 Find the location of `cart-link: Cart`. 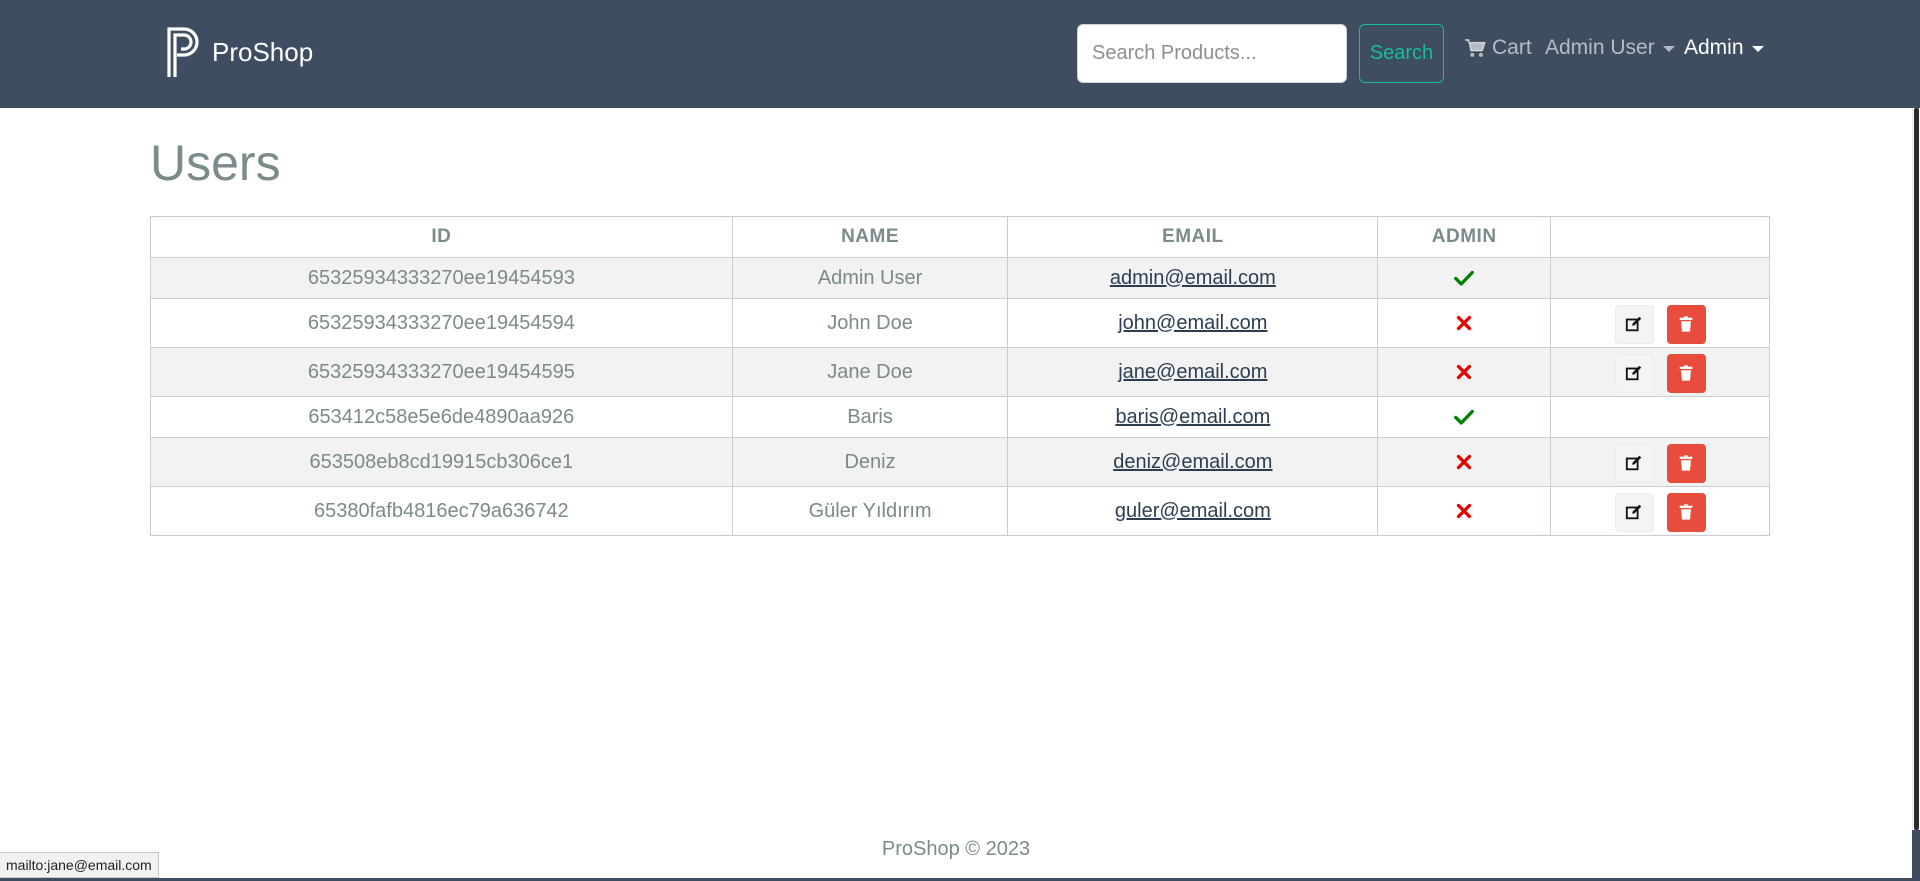

cart-link: Cart is located at coordinates (1498, 48).